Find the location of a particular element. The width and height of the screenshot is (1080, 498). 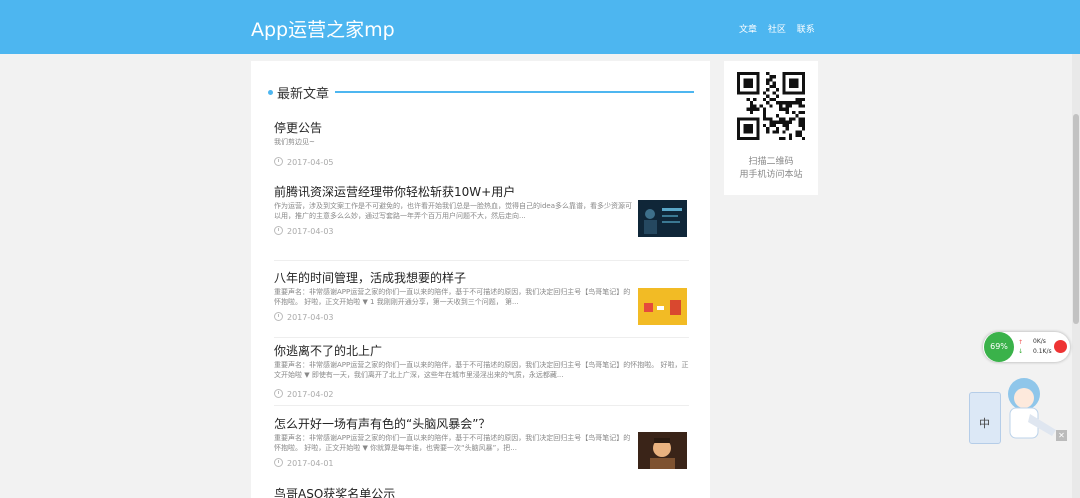

article-title: 前腾讯资深运营经理带你轻松斩获10W+用户 is located at coordinates (394, 191).